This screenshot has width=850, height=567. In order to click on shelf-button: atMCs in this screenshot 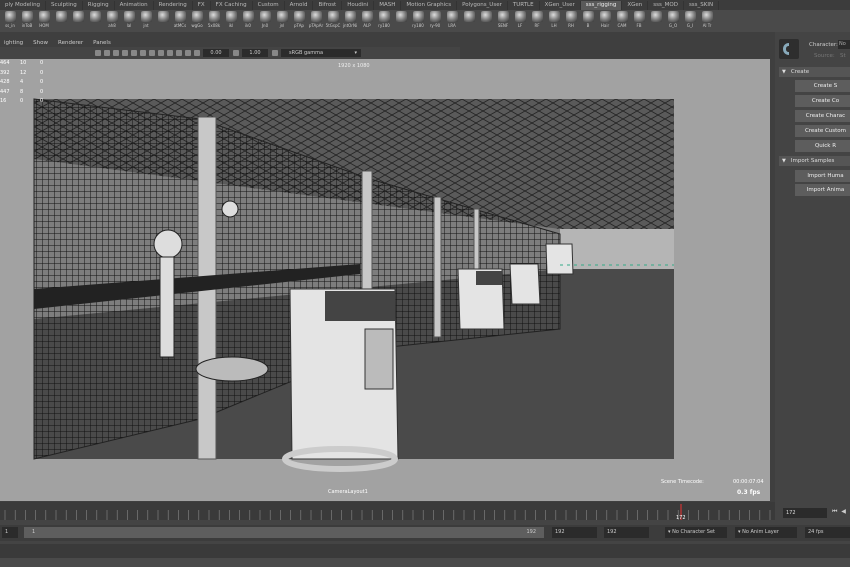, I will do `click(180, 19)`.